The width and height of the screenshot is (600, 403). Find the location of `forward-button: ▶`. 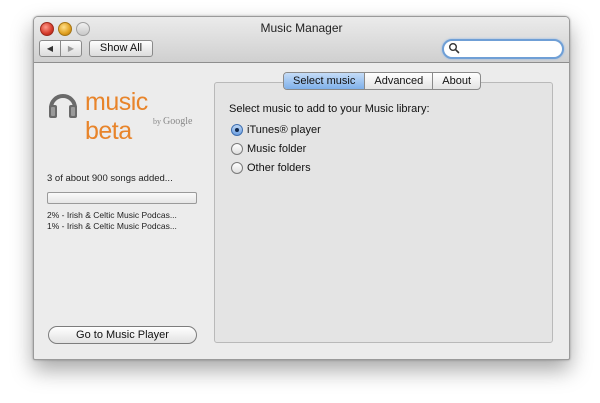

forward-button: ▶ is located at coordinates (71, 48).